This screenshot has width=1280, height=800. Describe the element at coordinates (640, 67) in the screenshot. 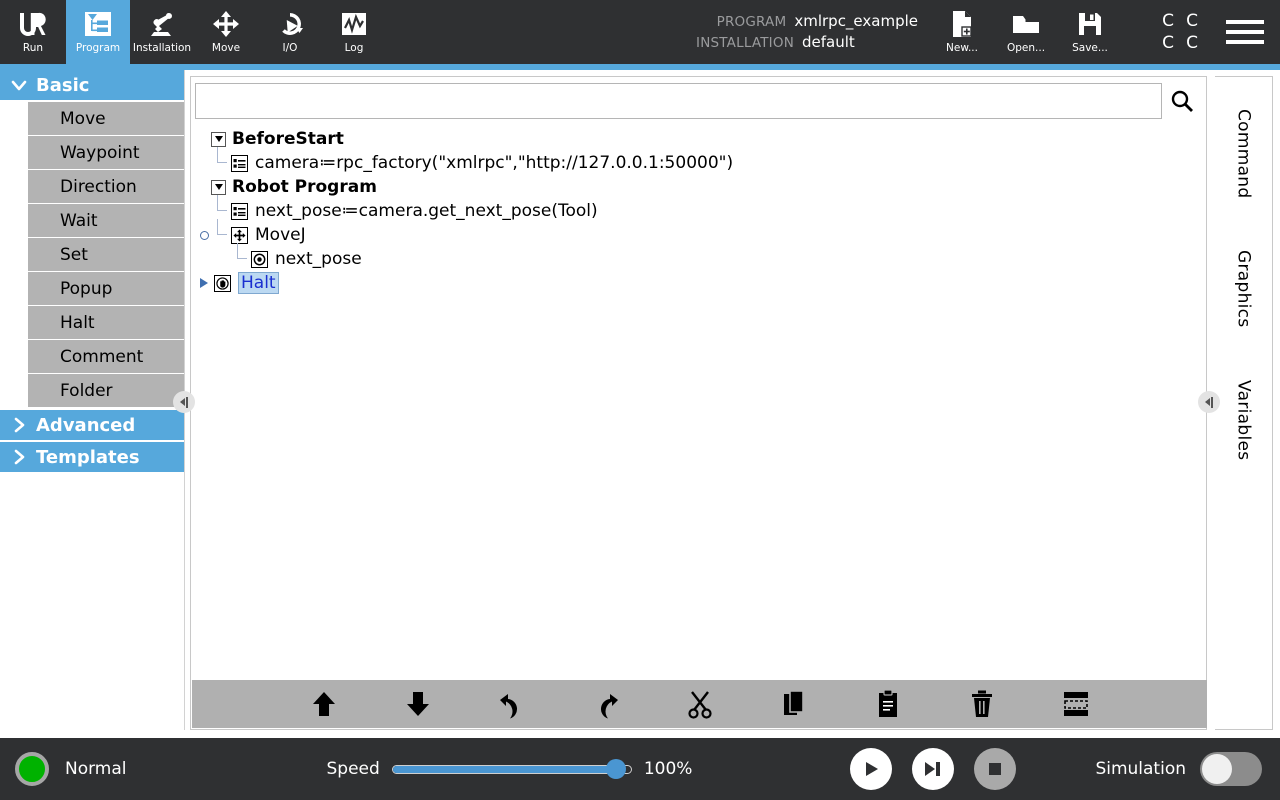

I see `header-accent-rule` at that location.